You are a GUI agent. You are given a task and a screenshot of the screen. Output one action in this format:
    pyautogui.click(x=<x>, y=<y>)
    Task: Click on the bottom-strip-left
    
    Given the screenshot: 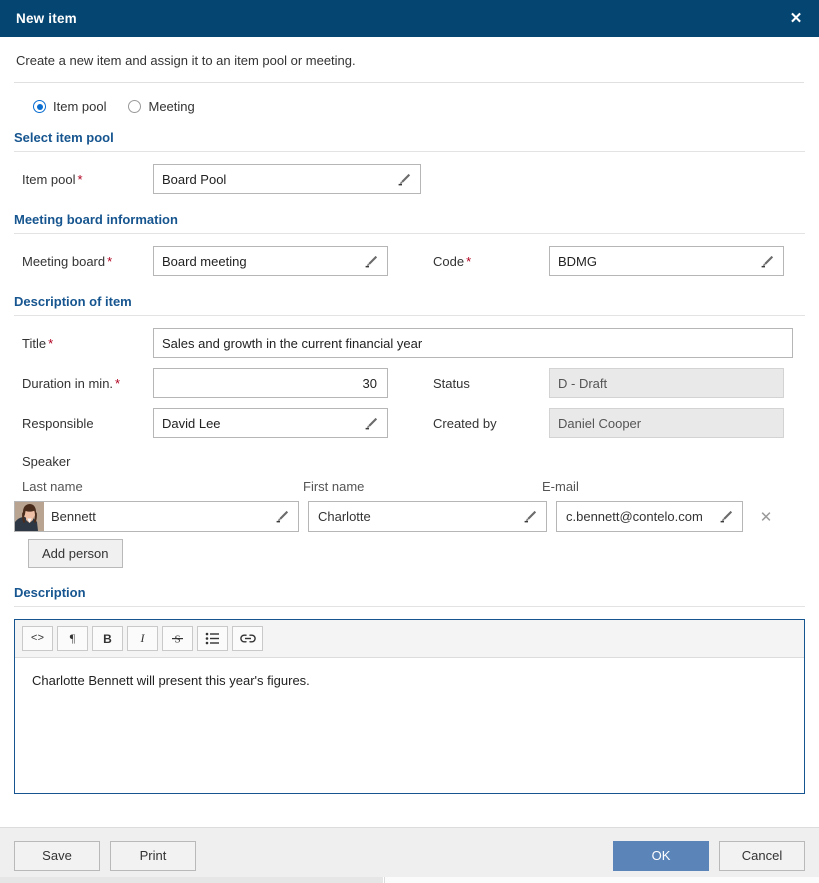 What is the action you would take?
    pyautogui.click(x=191, y=880)
    